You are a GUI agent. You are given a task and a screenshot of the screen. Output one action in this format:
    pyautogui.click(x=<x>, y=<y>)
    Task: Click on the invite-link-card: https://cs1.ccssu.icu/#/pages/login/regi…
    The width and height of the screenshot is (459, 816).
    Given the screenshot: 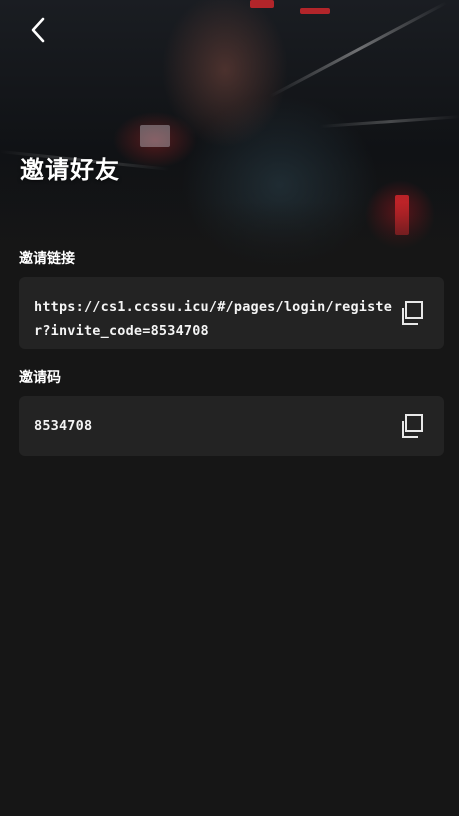 What is the action you would take?
    pyautogui.click(x=231, y=313)
    